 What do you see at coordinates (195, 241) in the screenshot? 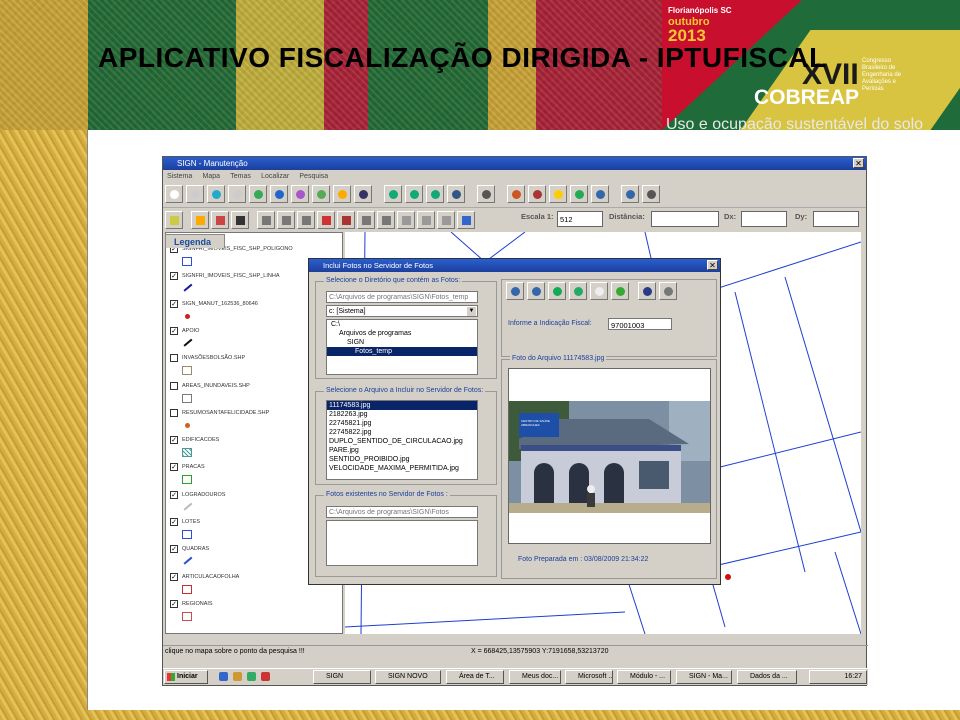
I see `tab-legenda: Legenda` at bounding box center [195, 241].